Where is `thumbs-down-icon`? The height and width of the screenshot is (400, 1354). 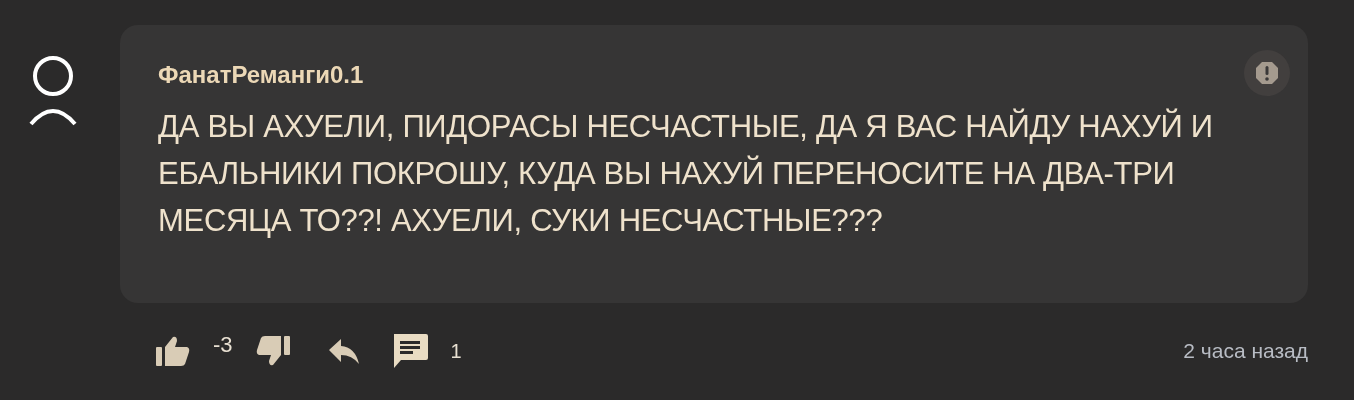
thumbs-down-icon is located at coordinates (272, 351).